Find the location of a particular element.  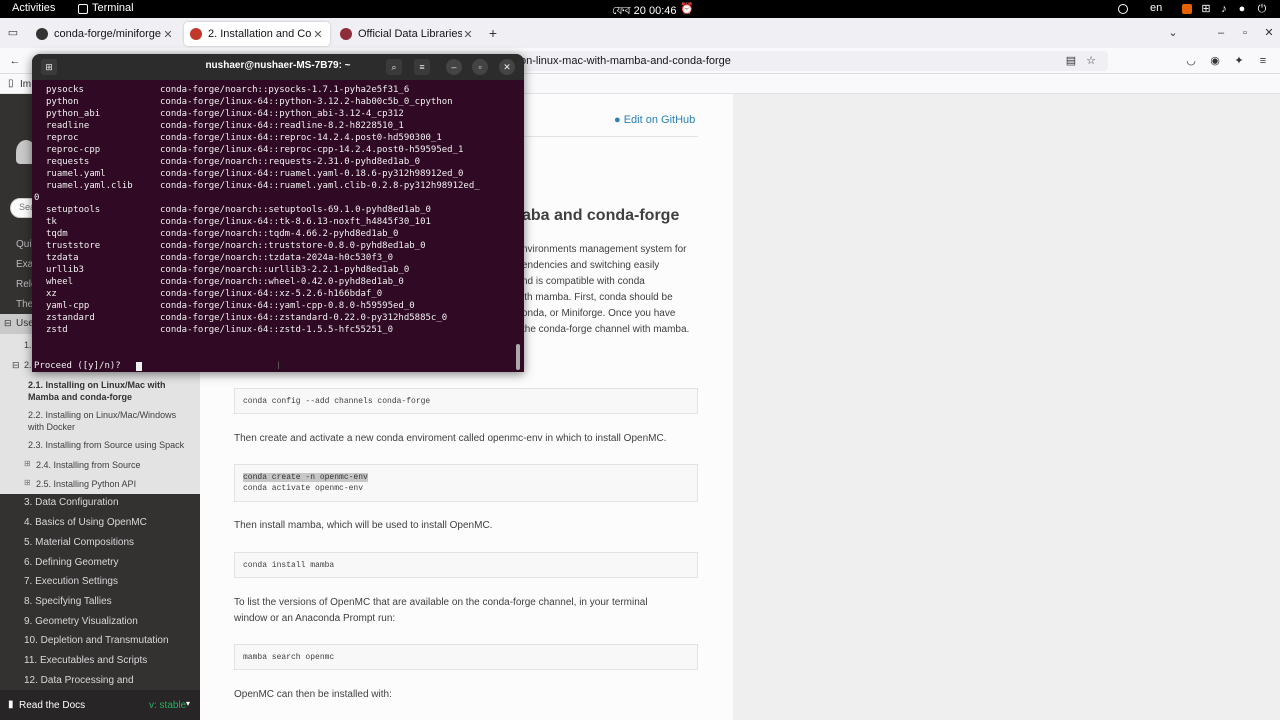

new-tab-icon: + is located at coordinates (493, 33).